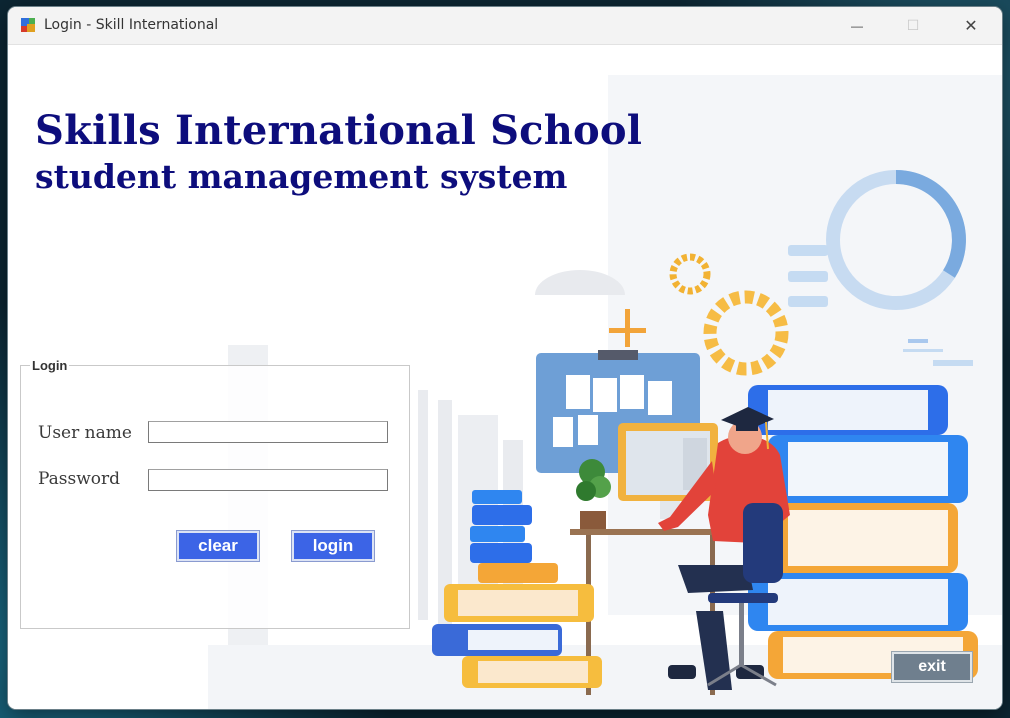  I want to click on close-icon: ✕, so click(971, 26).